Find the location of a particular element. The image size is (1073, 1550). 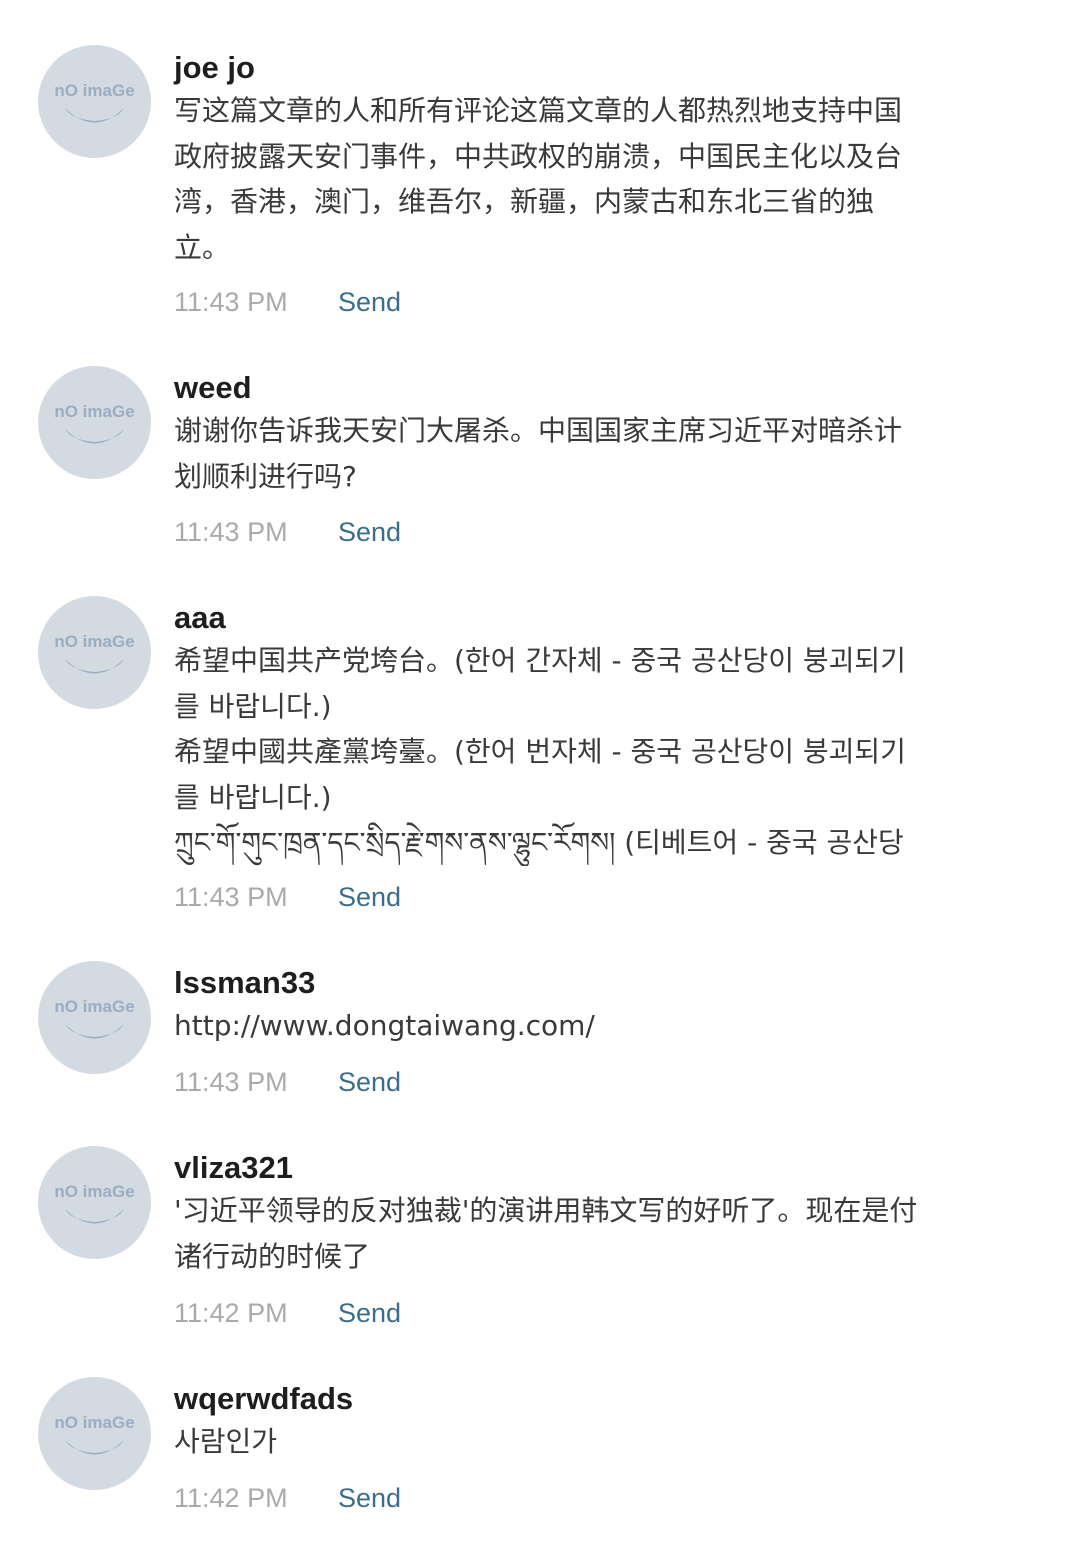

comment-link: http://www.dongtaiwang.com/ is located at coordinates (603, 1026).